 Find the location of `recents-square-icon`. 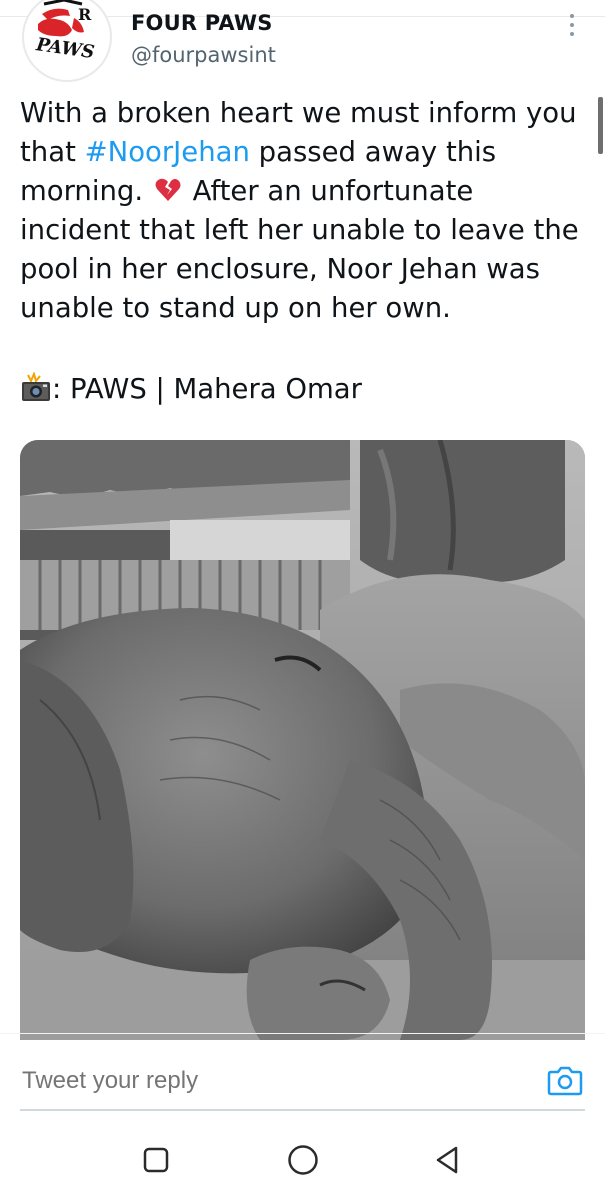

recents-square-icon is located at coordinates (156, 1160).